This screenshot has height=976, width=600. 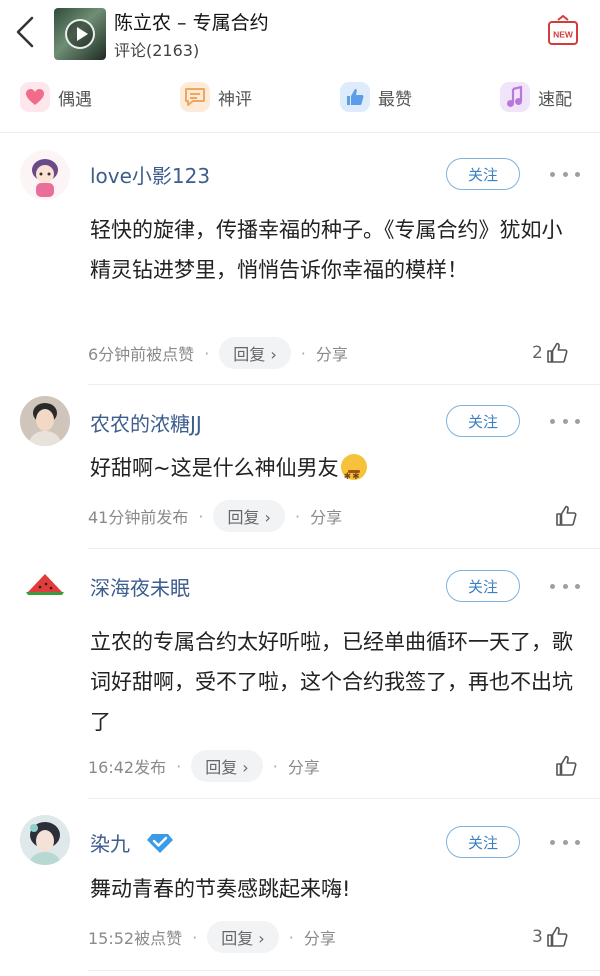 What do you see at coordinates (216, 97) in the screenshot?
I see `tab-top-comment: 神评` at bounding box center [216, 97].